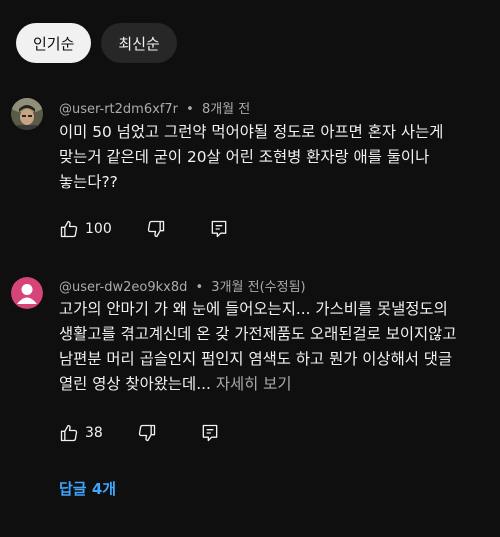  I want to click on comment-meta: @user-dw2eo9kx8d • 3개월 전(수정됨), so click(182, 285).